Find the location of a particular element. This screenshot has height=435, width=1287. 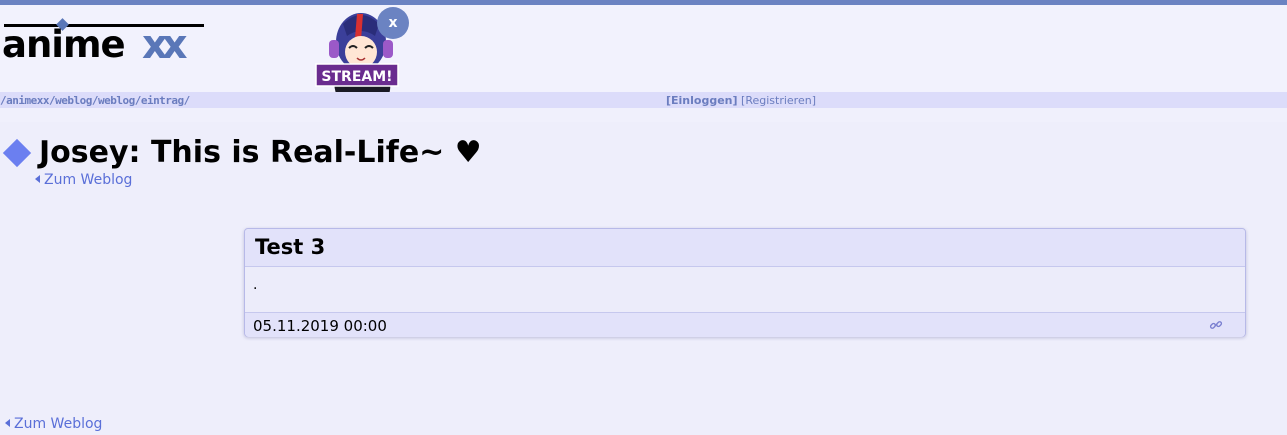

diamond-icon is located at coordinates (17, 153).